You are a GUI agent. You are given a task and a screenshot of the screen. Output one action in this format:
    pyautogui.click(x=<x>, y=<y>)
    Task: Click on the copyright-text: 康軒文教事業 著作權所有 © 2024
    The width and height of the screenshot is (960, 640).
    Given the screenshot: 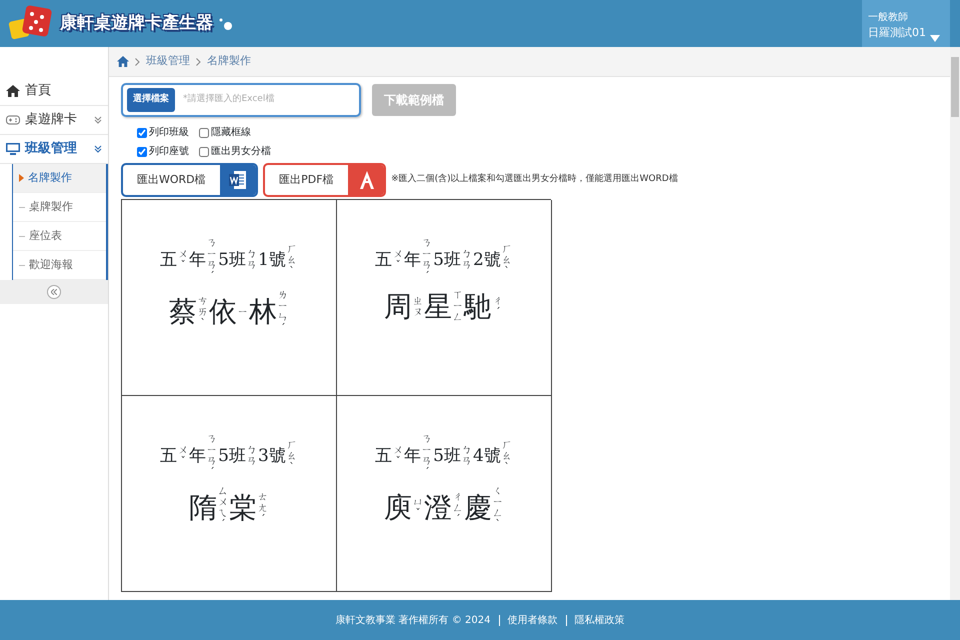 What is the action you would take?
    pyautogui.click(x=413, y=621)
    